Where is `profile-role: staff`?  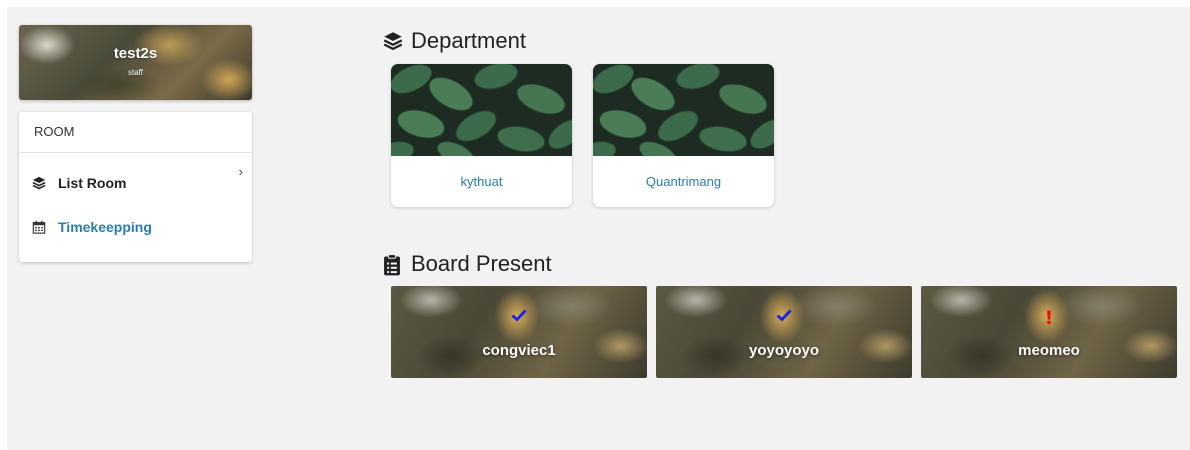 profile-role: staff is located at coordinates (135, 72).